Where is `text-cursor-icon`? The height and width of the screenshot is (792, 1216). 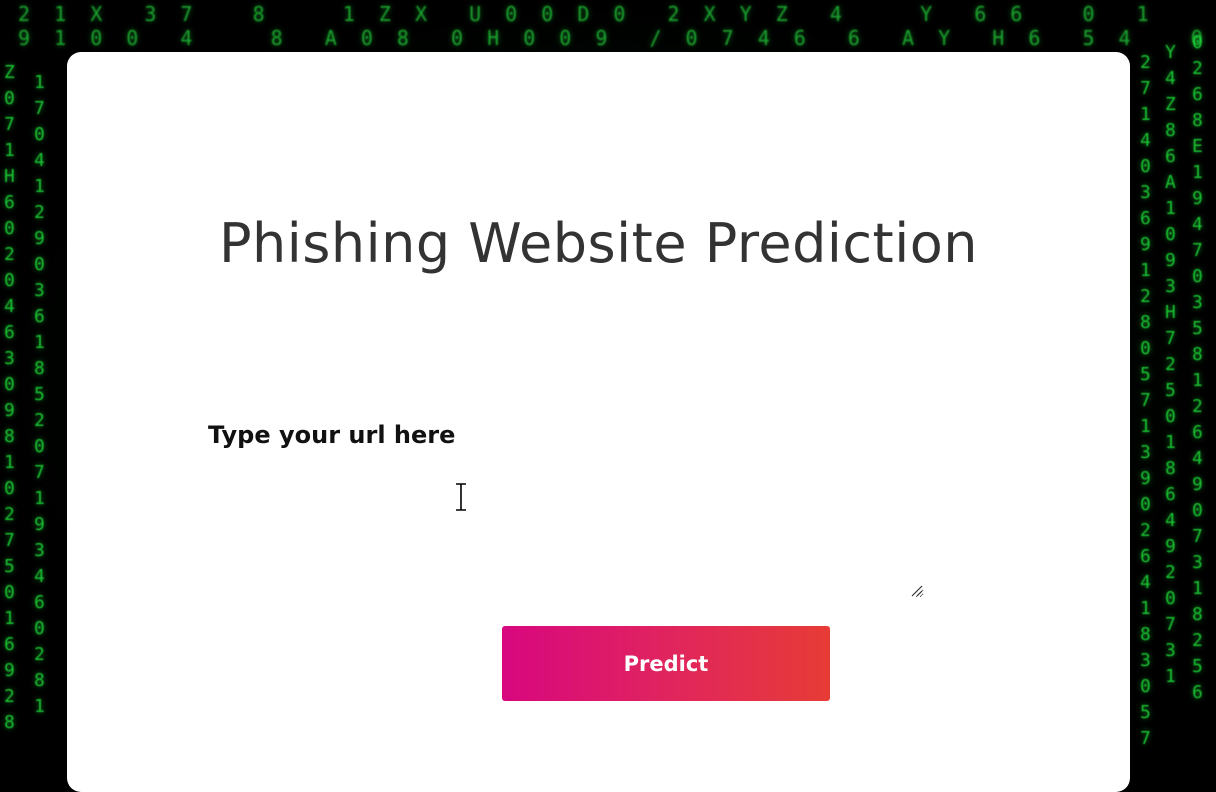
text-cursor-icon is located at coordinates (461, 497).